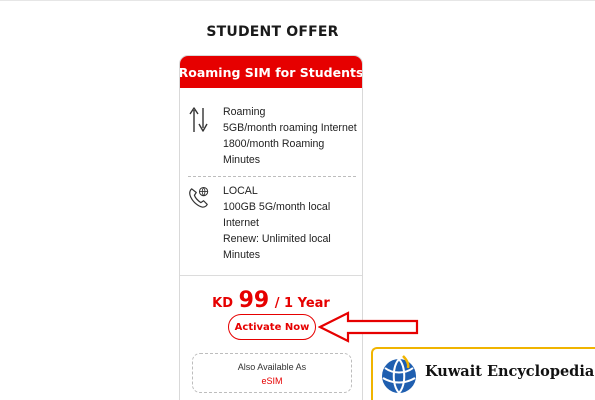  What do you see at coordinates (272, 32) in the screenshot?
I see `section-title: STUDENT OFFER` at bounding box center [272, 32].